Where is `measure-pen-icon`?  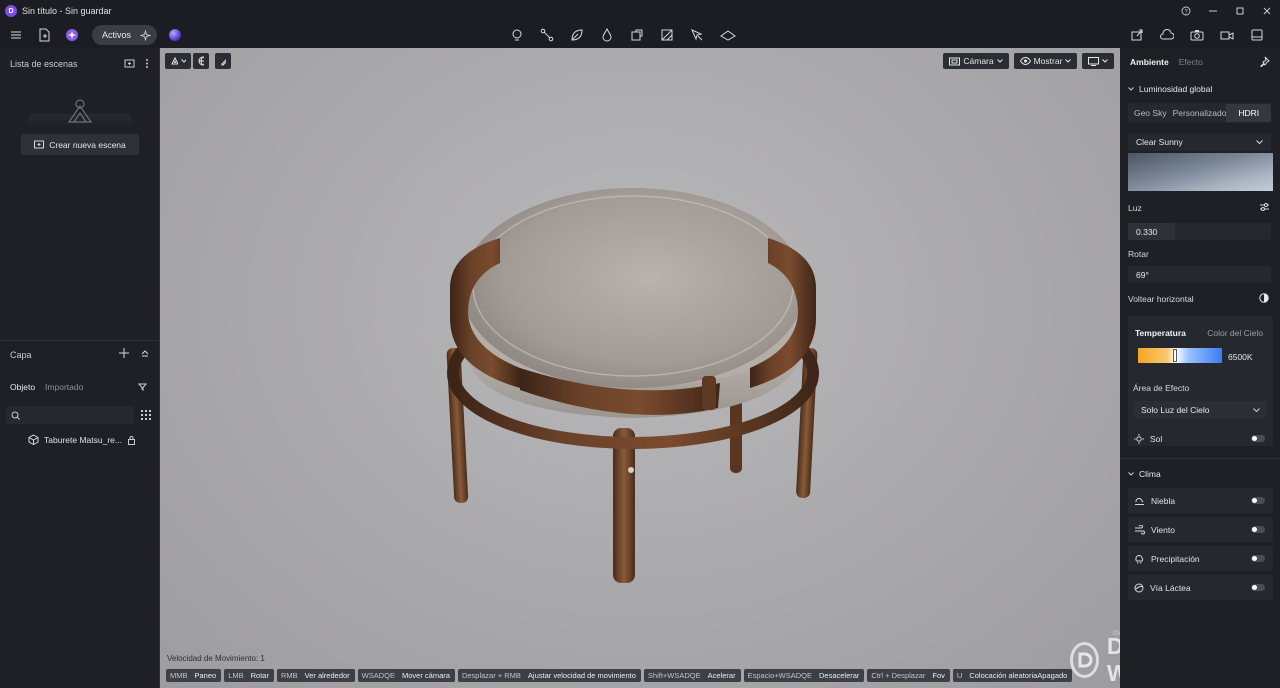
measure-pen-icon is located at coordinates (223, 61).